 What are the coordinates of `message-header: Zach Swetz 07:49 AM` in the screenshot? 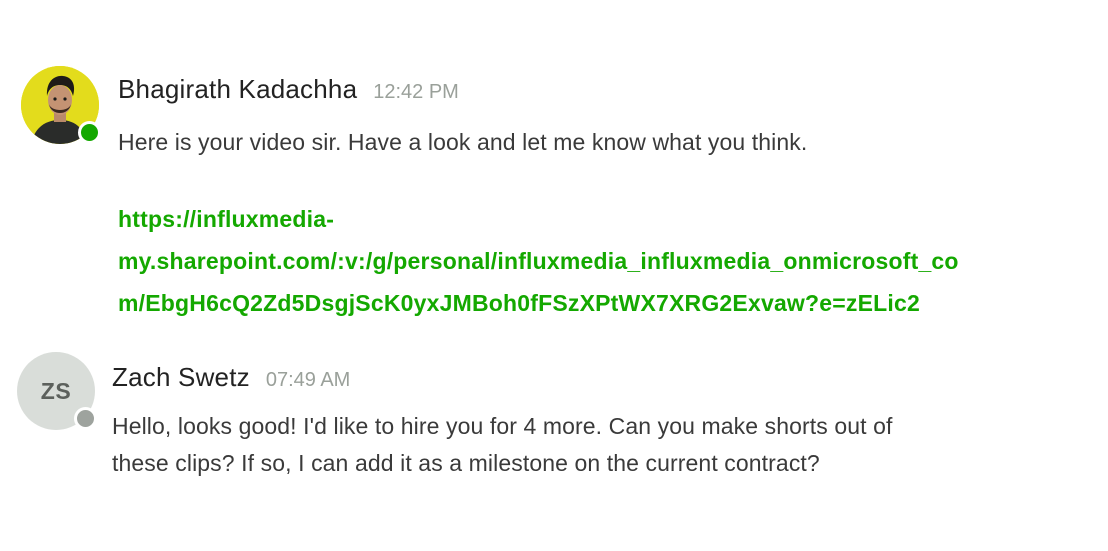 It's located at (231, 377).